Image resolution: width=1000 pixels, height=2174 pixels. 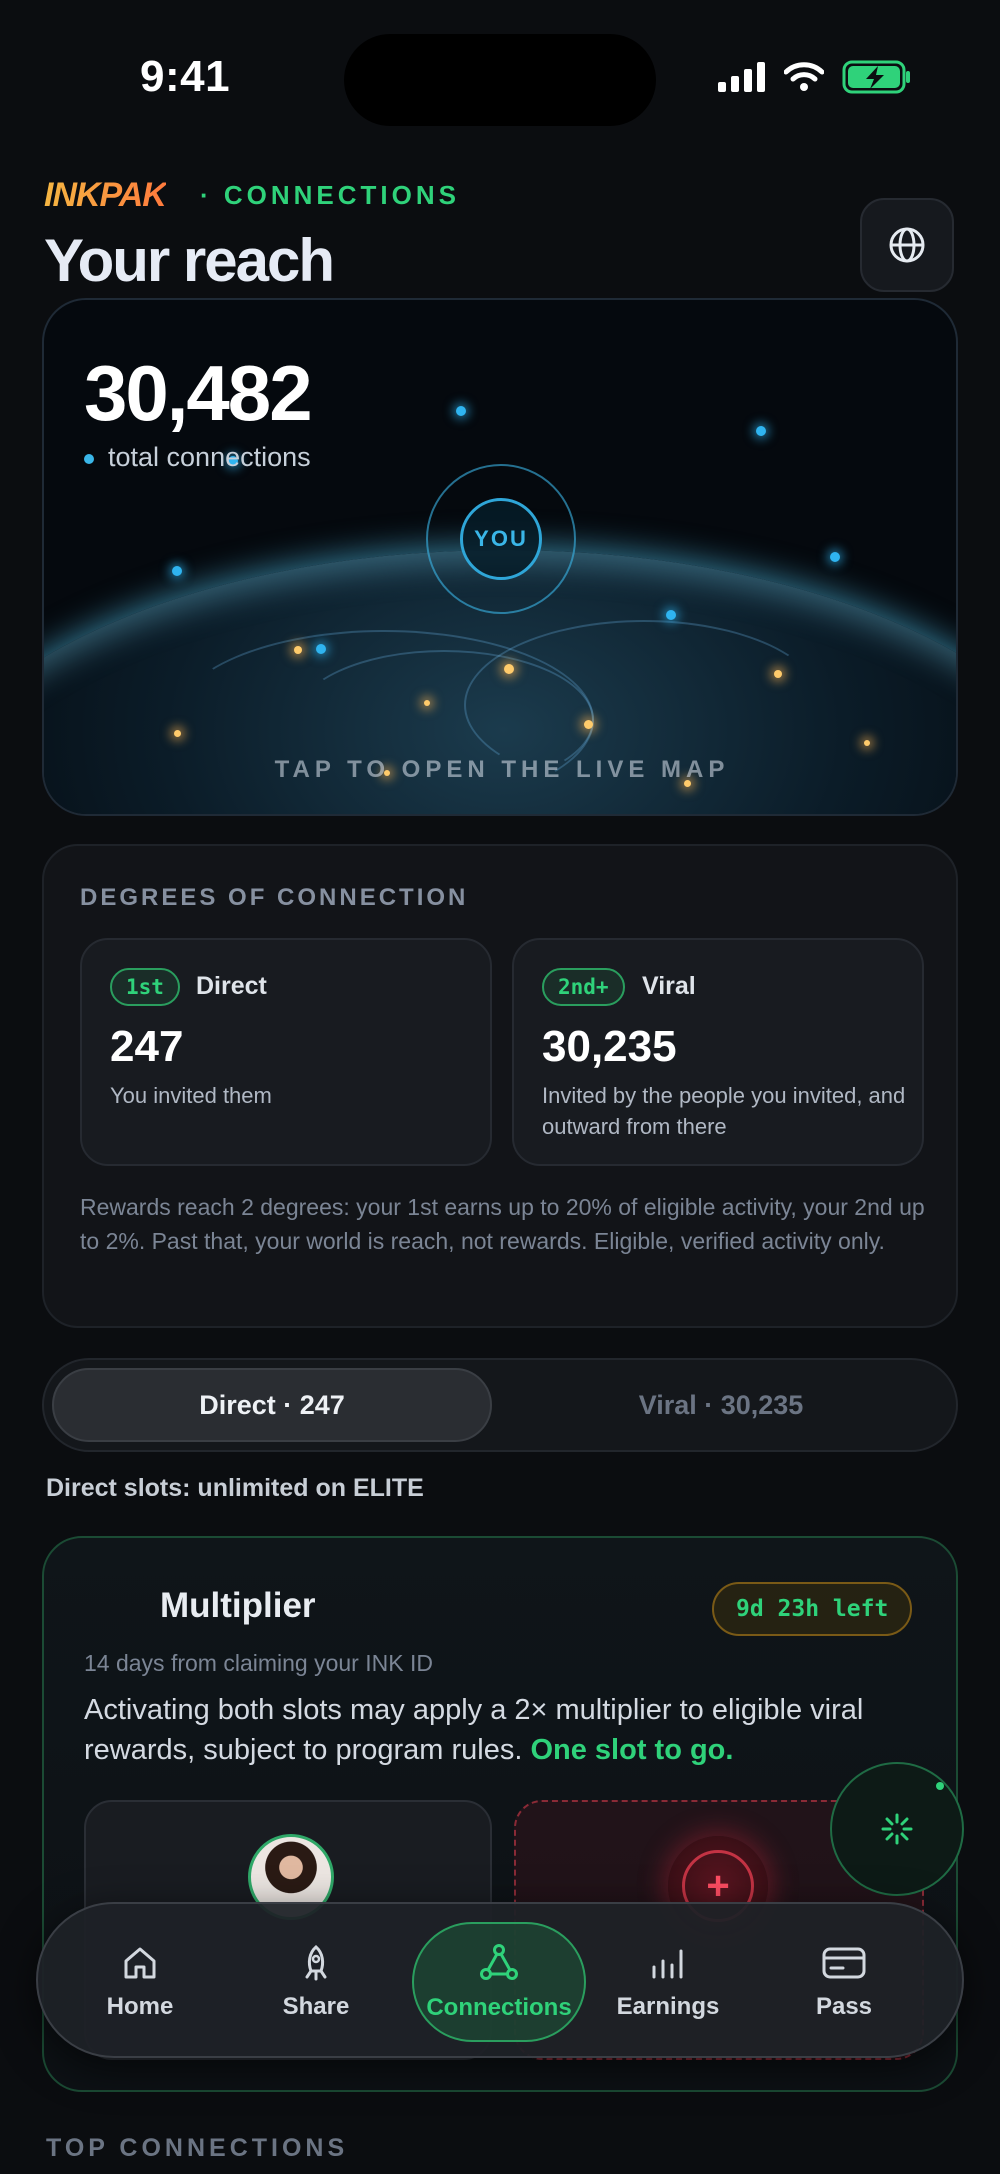 I want to click on degree-direct: 1st Direct 247 You invited them, so click(x=286, y=1052).